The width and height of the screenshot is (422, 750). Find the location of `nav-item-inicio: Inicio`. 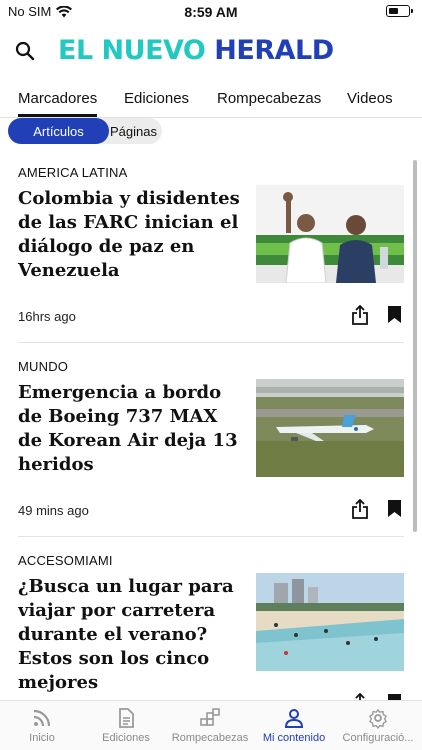

nav-item-inicio: Inicio is located at coordinates (42, 725).